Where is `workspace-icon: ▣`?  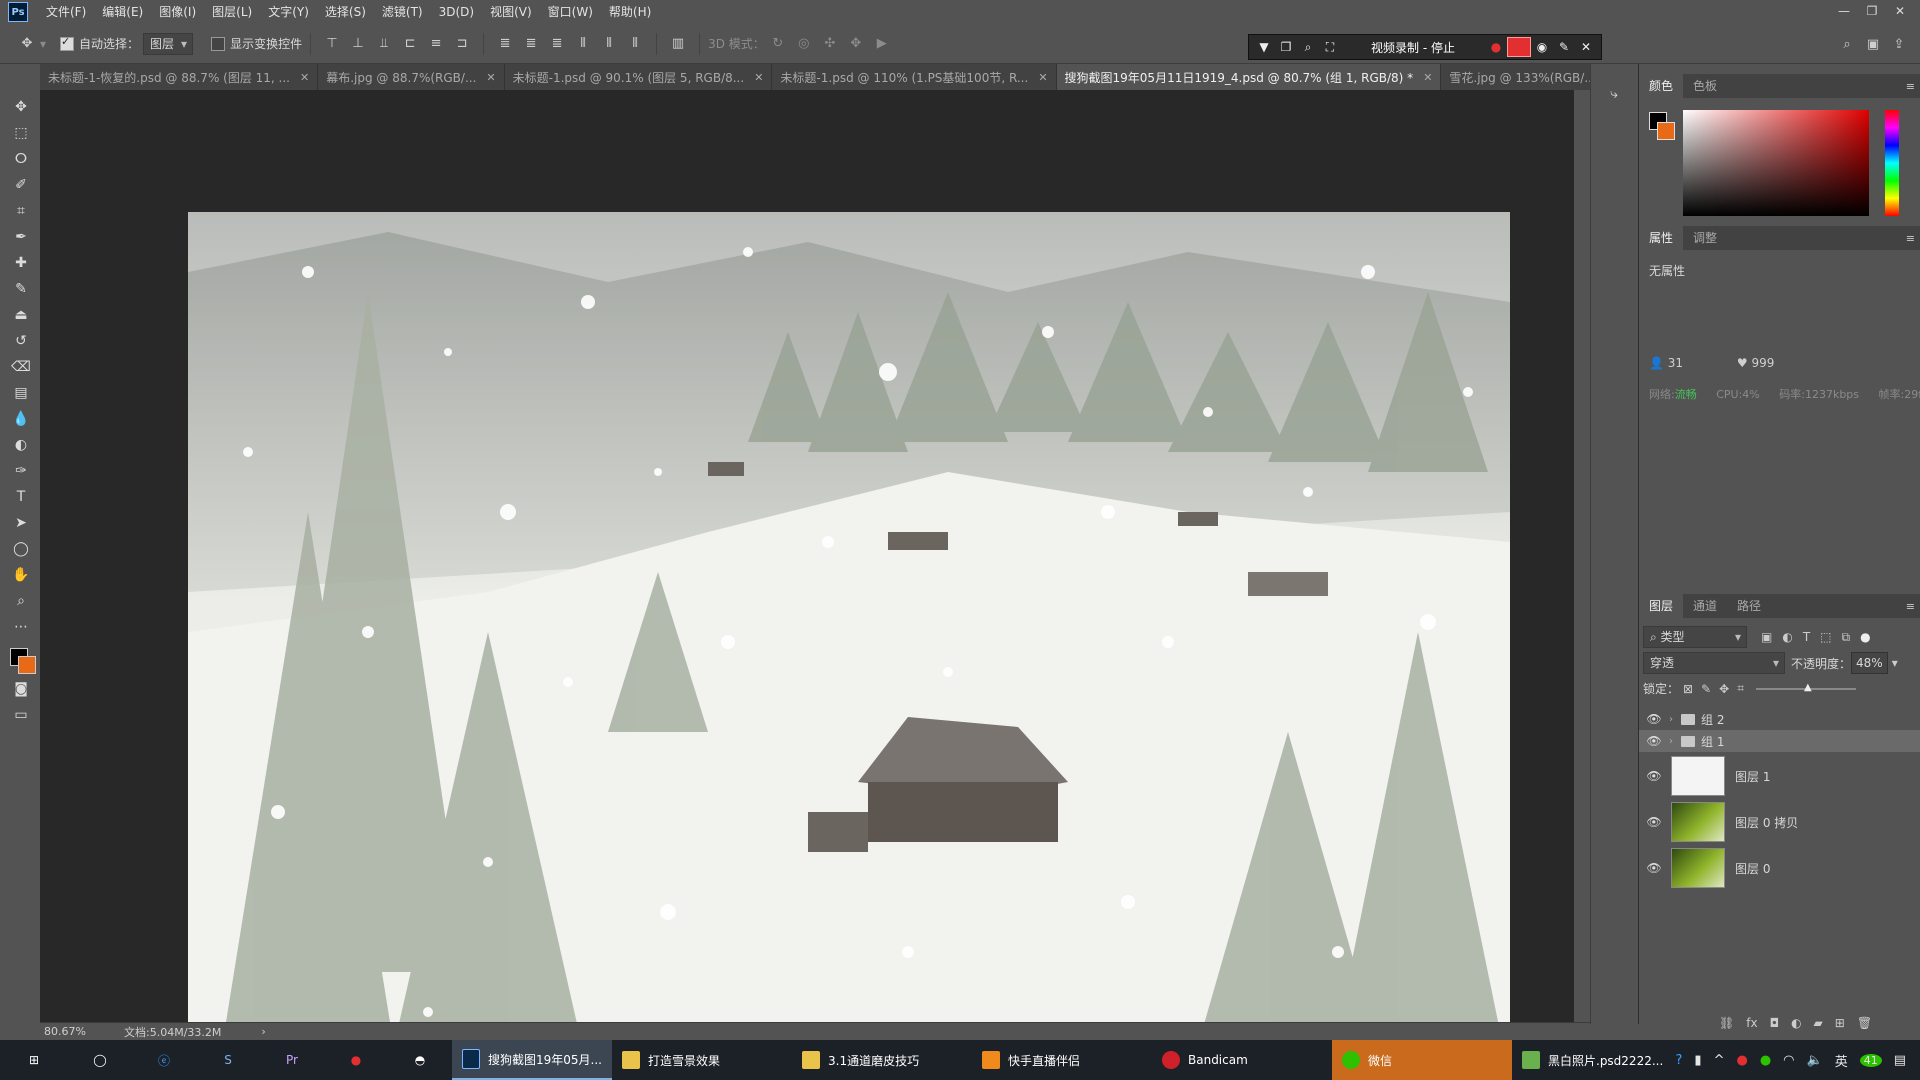
workspace-icon: ▣ is located at coordinates (1873, 44).